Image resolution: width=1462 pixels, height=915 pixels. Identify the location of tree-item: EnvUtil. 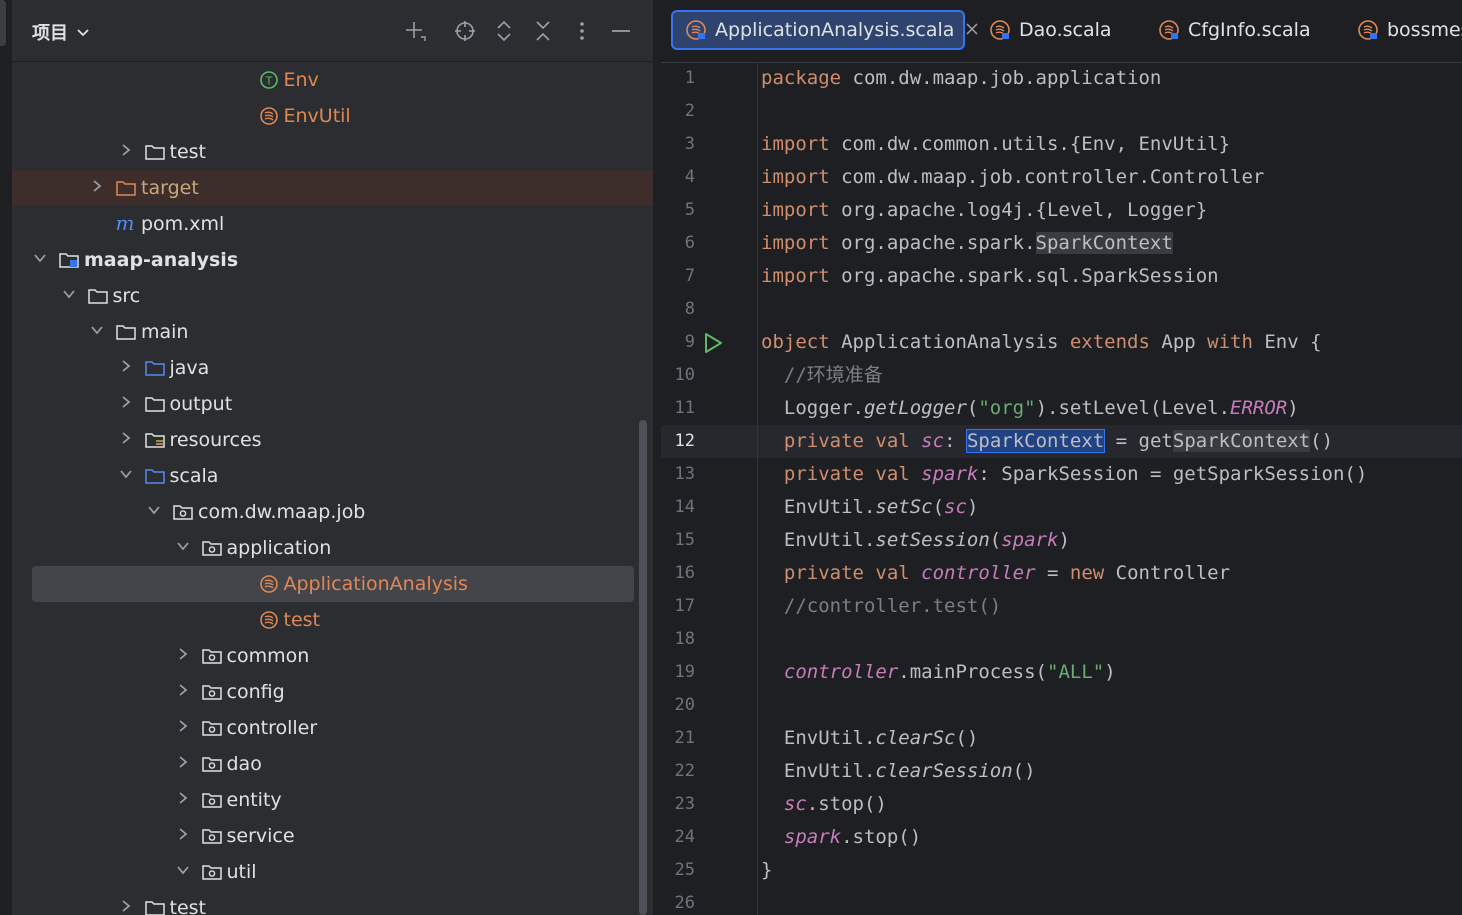
(332, 116).